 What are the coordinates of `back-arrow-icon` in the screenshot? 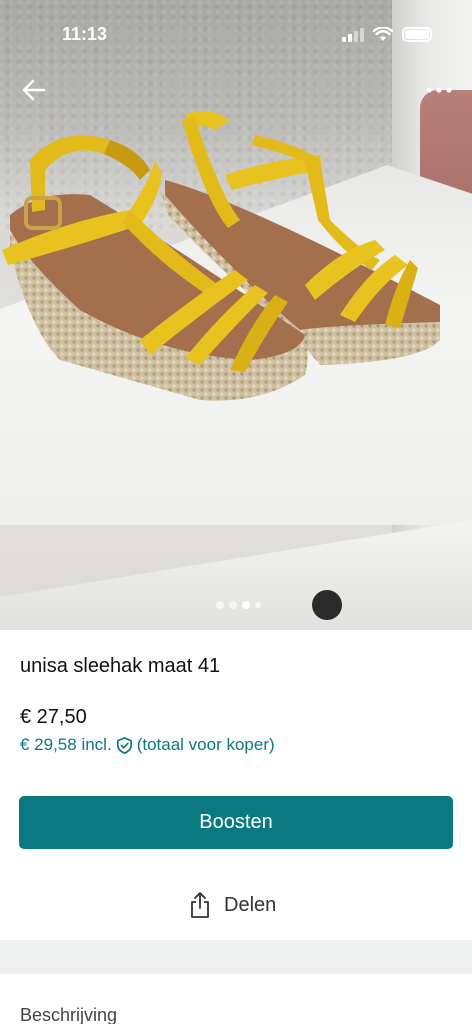 It's located at (34, 90).